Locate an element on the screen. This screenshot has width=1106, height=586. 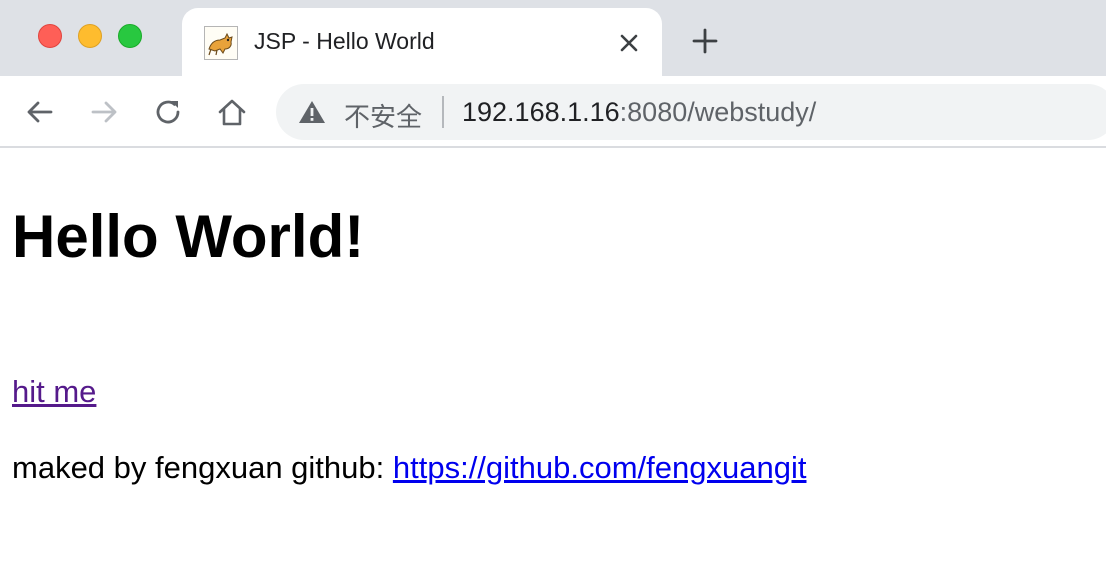
credit-text: maked by fengxuan github: is located at coordinates (202, 467).